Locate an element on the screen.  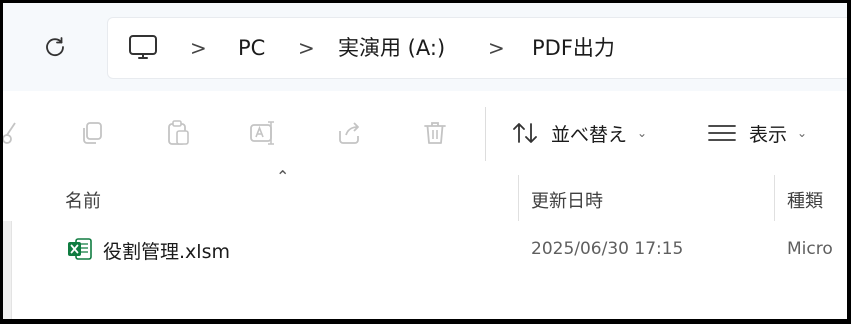
file-row: 役割管理.xlsm 2025/06/30 17:15 Micro is located at coordinates (449, 249).